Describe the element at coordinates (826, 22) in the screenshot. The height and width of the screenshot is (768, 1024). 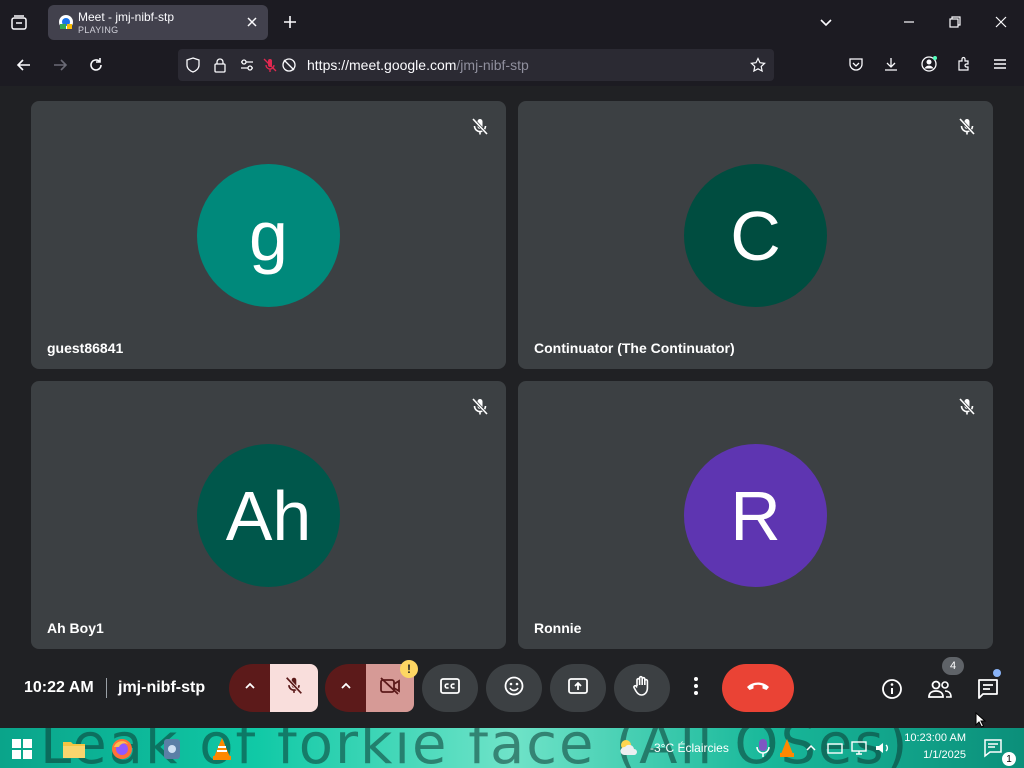
I see `tab-overflow-chevron-icon` at that location.